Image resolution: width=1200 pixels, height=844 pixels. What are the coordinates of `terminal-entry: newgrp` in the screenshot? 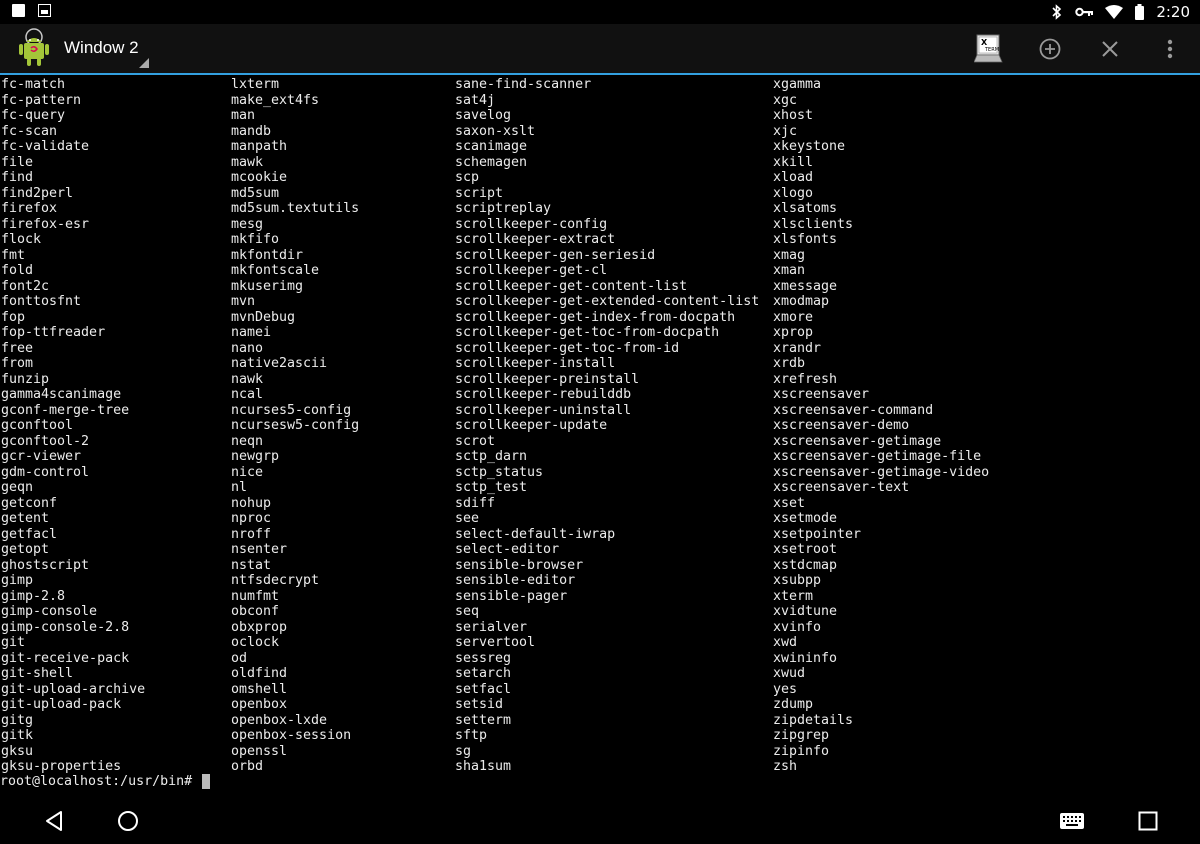 It's located at (255, 456).